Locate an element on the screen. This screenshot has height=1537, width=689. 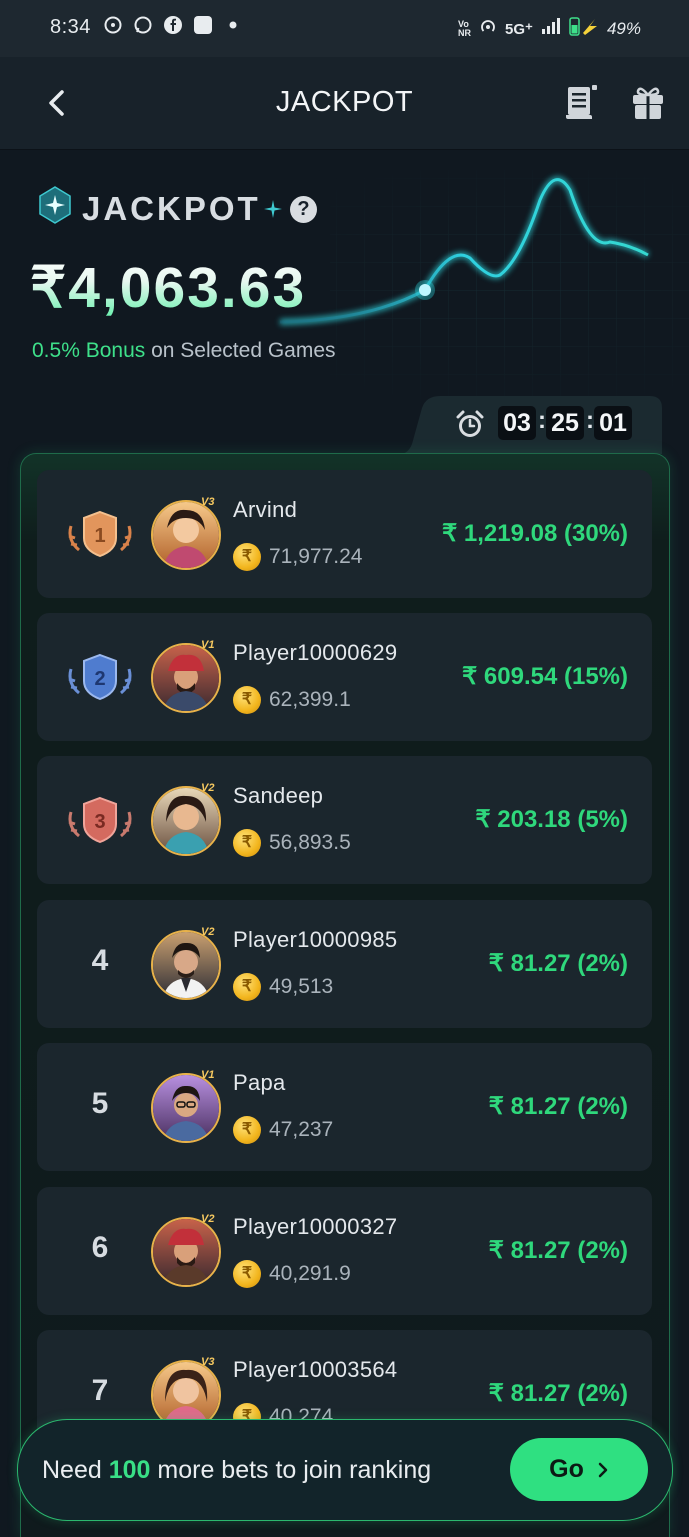
player-name: Player10000327 is located at coordinates (315, 1226).